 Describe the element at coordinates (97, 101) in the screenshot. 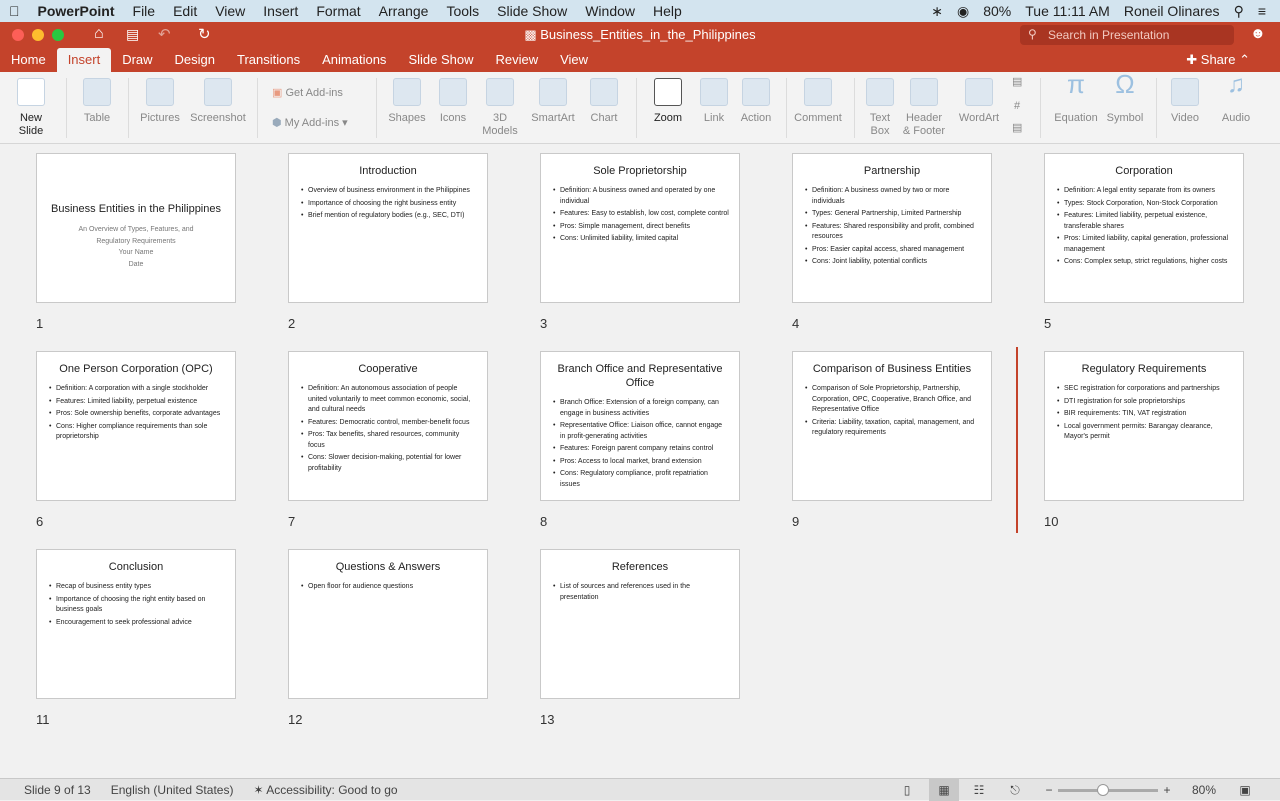

I see `table-button: Table` at that location.